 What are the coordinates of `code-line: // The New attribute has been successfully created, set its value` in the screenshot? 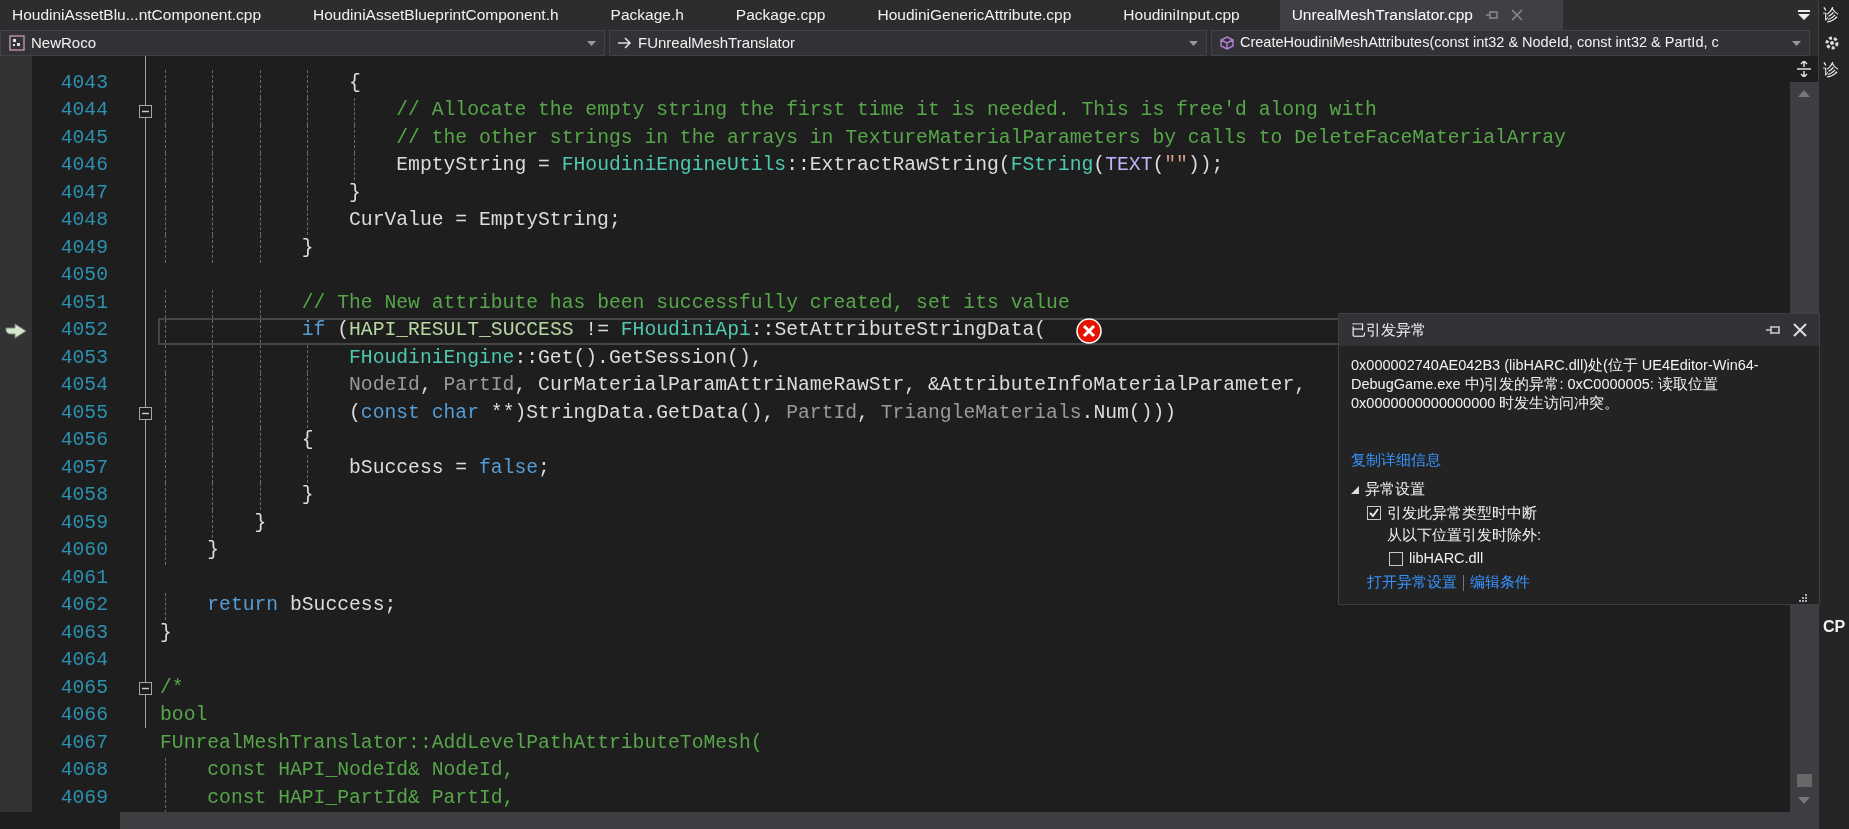 It's located at (685, 303).